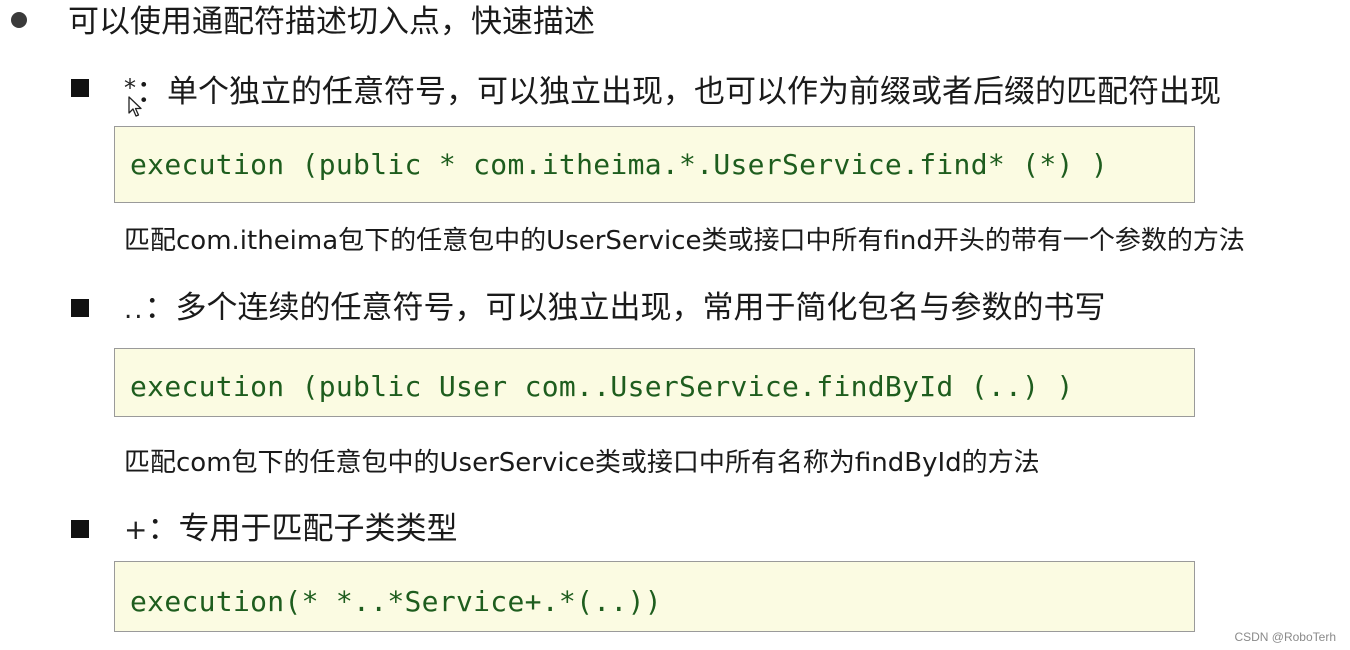 The width and height of the screenshot is (1350, 650). I want to click on wildcard-star-rule: *：单个独立的任意符号，可以独立出现，也可以作为前缀或者后缀的匹配符出现, so click(672, 90).